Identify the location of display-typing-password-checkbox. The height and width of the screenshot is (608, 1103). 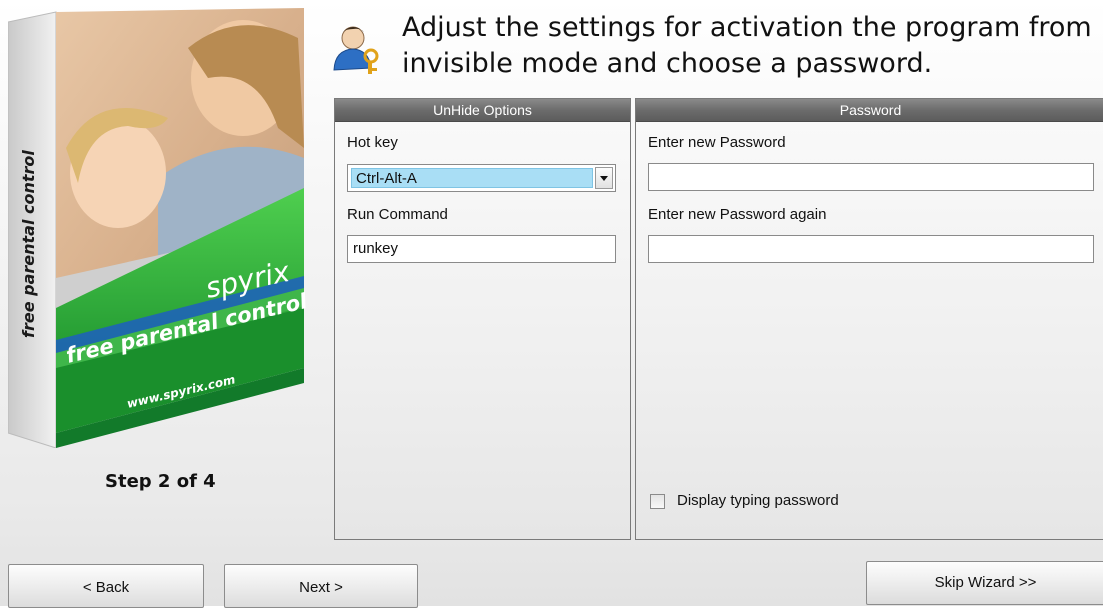
(657, 501).